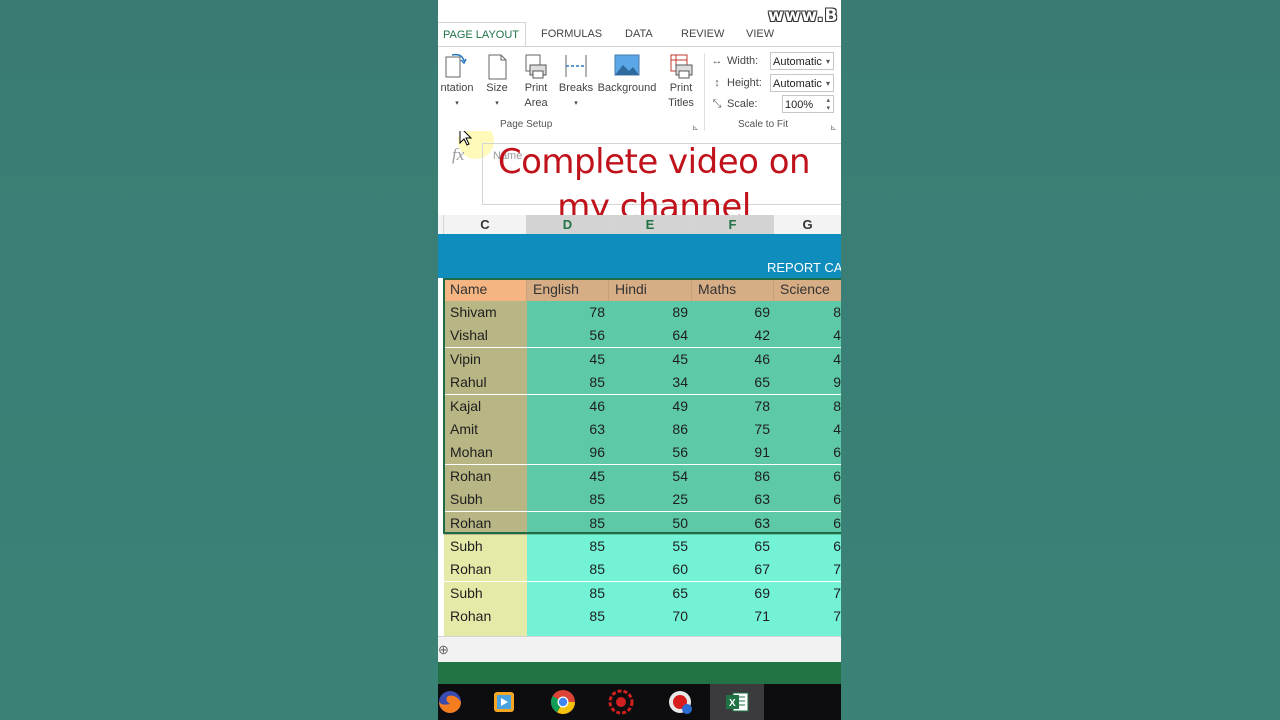  Describe the element at coordinates (650, 383) in the screenshot. I see `cell-hindi: 34` at that location.